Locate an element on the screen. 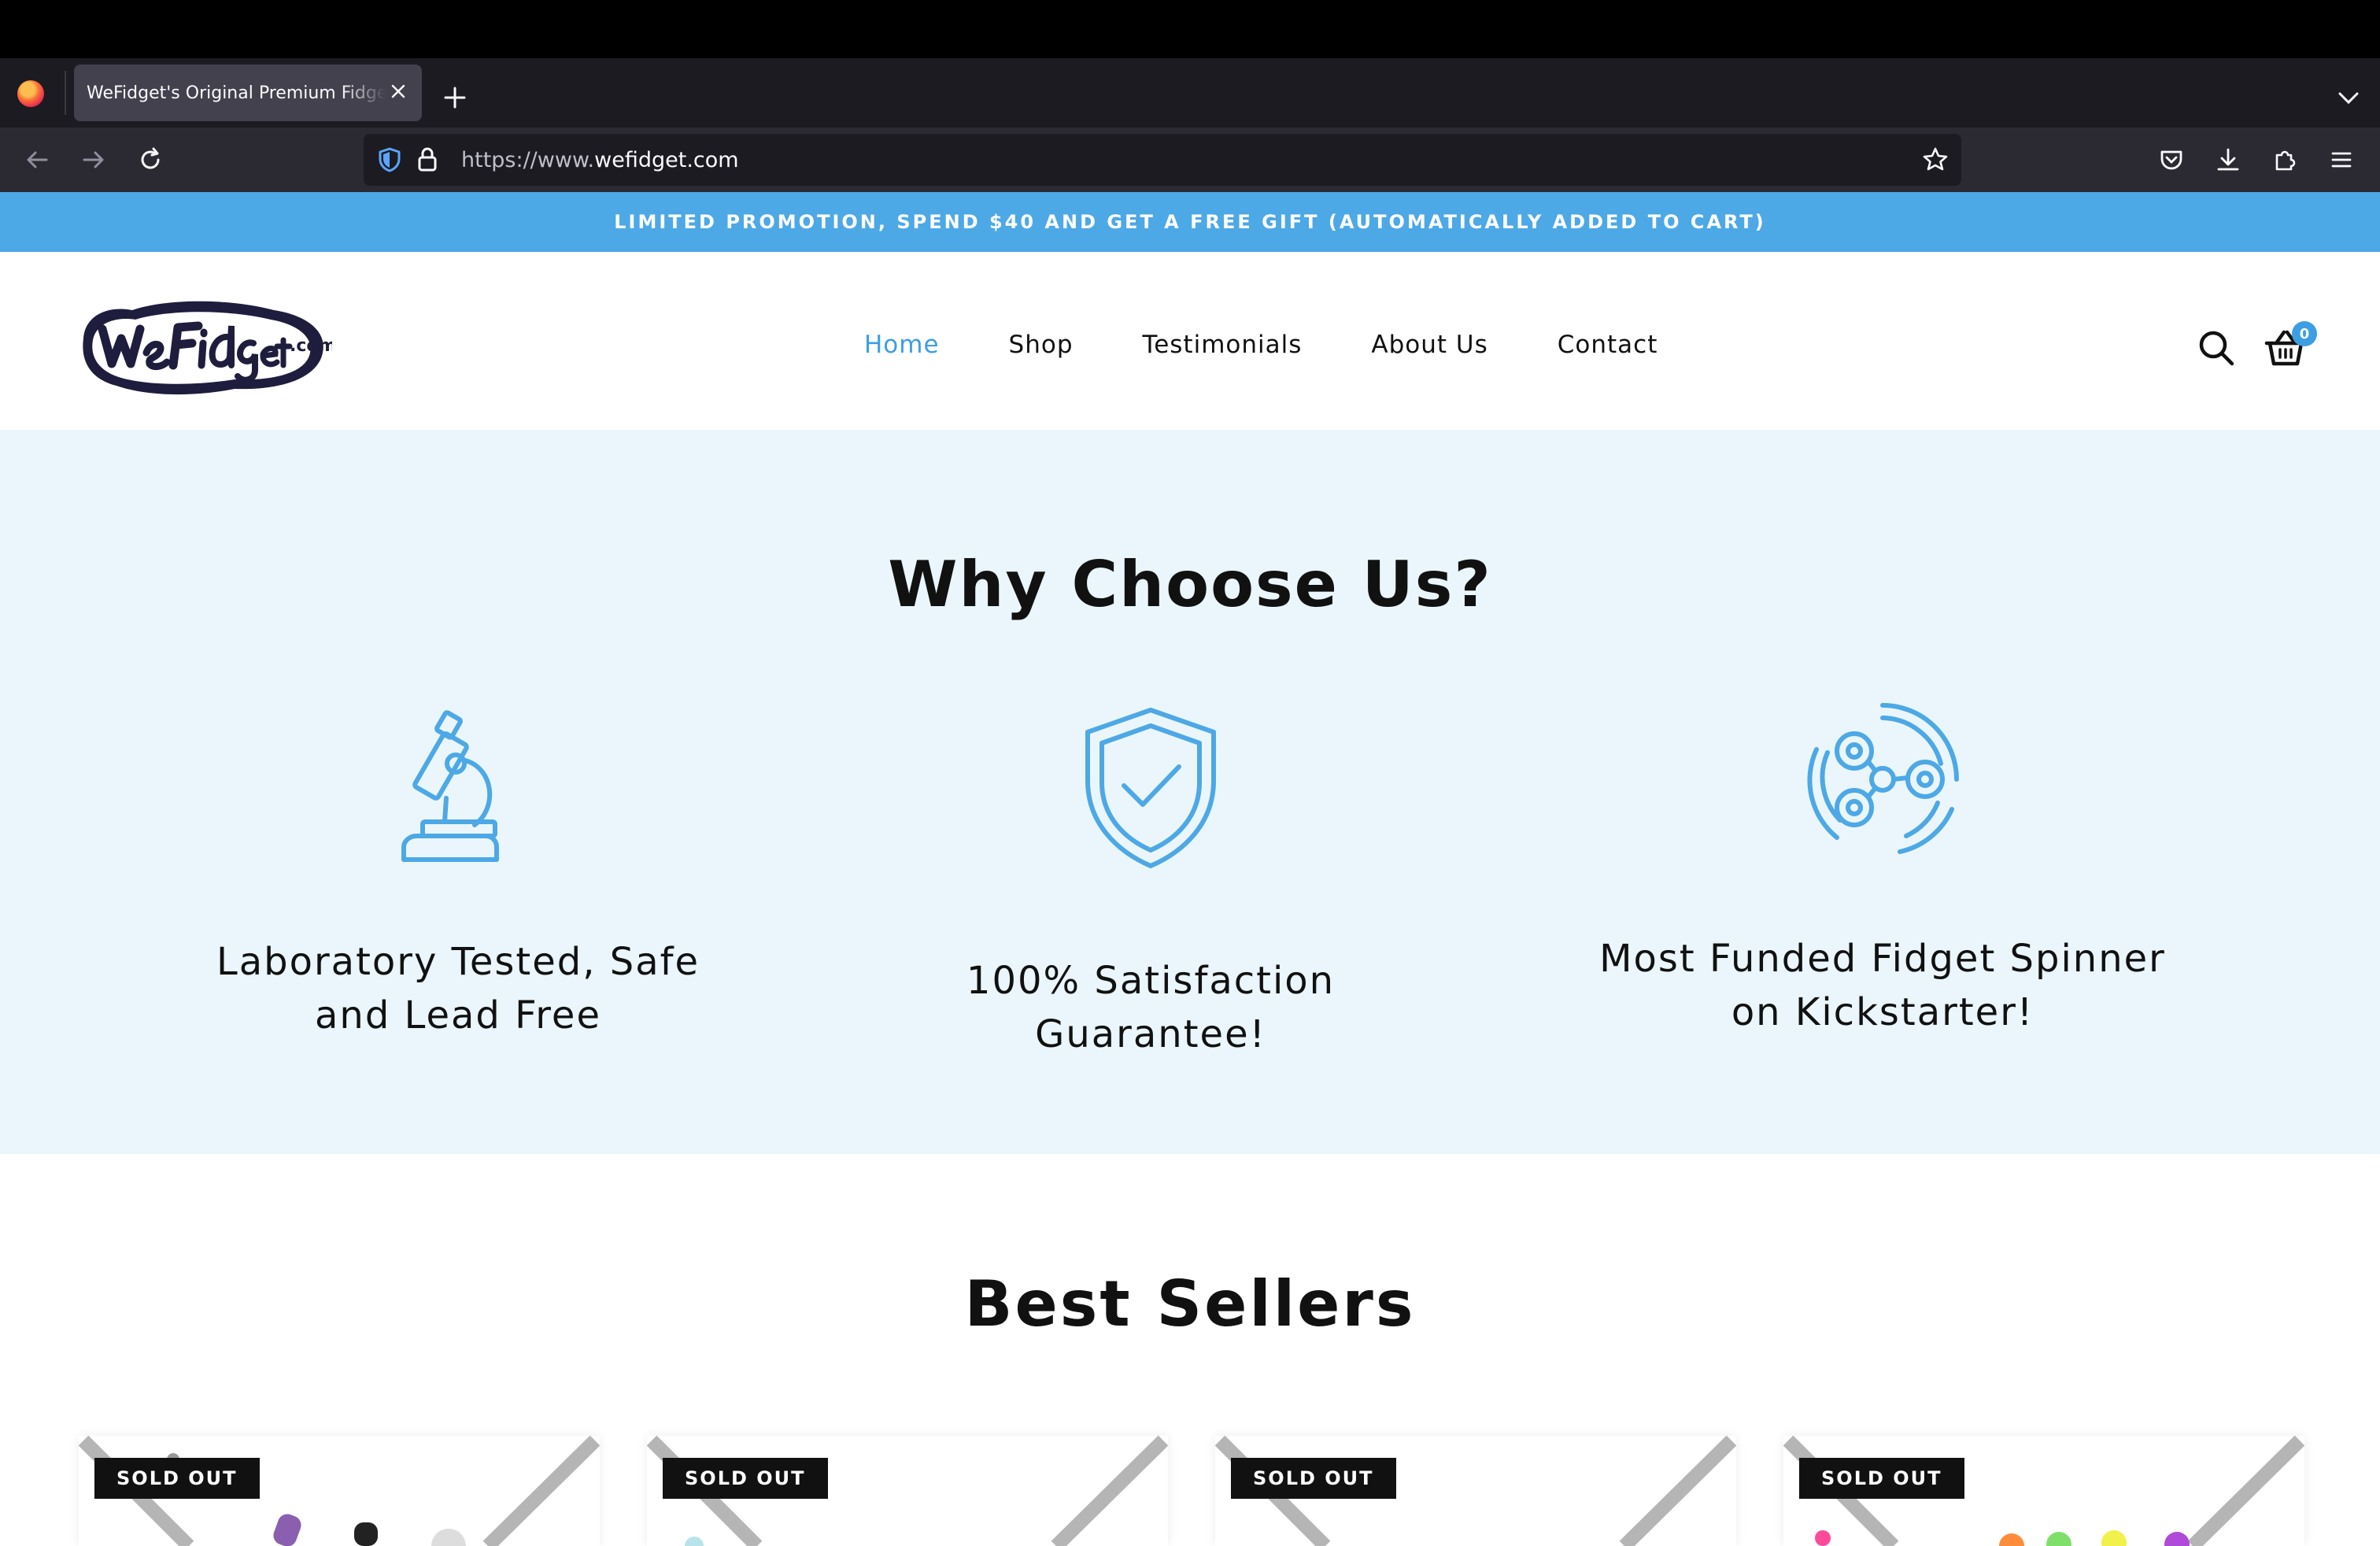  feature-line: Most Funded Fidget Spinner is located at coordinates (1882, 959).